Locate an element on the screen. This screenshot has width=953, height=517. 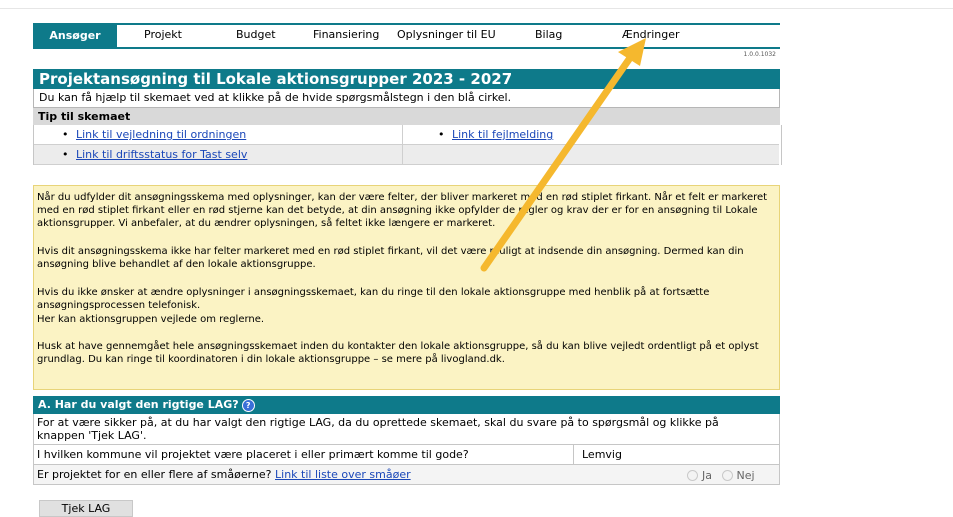
check-lag-button: Tjek LAG is located at coordinates (86, 508).